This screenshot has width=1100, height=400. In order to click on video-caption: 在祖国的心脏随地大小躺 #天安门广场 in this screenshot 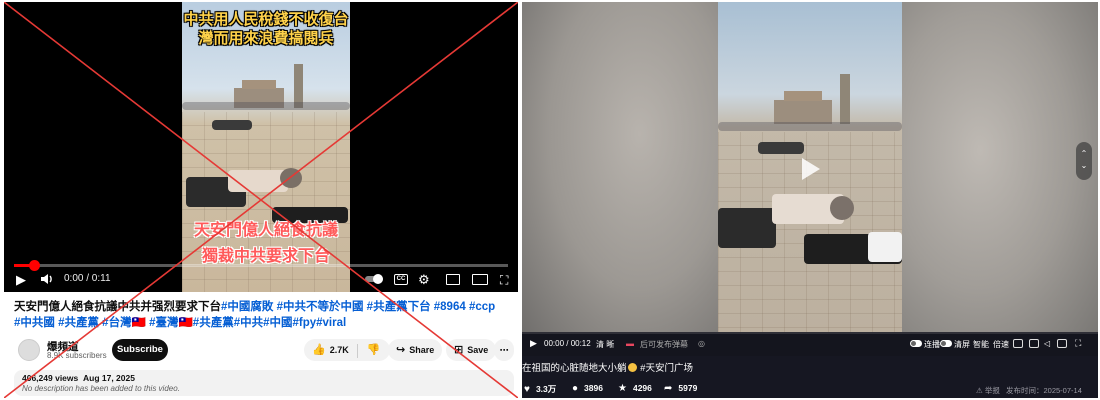, I will do `click(607, 367)`.